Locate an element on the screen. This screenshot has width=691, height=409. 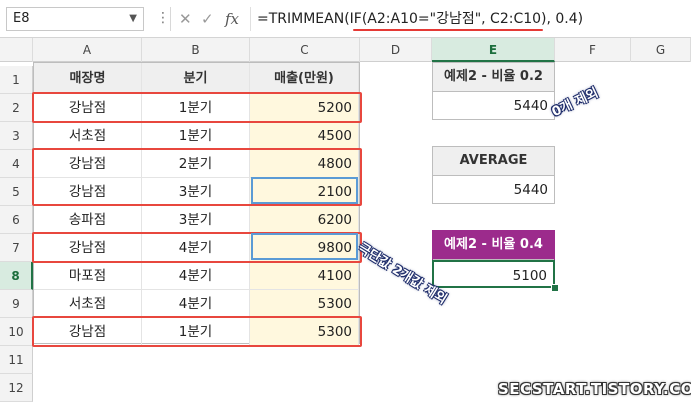
cell-store: 송파점 is located at coordinates (88, 220).